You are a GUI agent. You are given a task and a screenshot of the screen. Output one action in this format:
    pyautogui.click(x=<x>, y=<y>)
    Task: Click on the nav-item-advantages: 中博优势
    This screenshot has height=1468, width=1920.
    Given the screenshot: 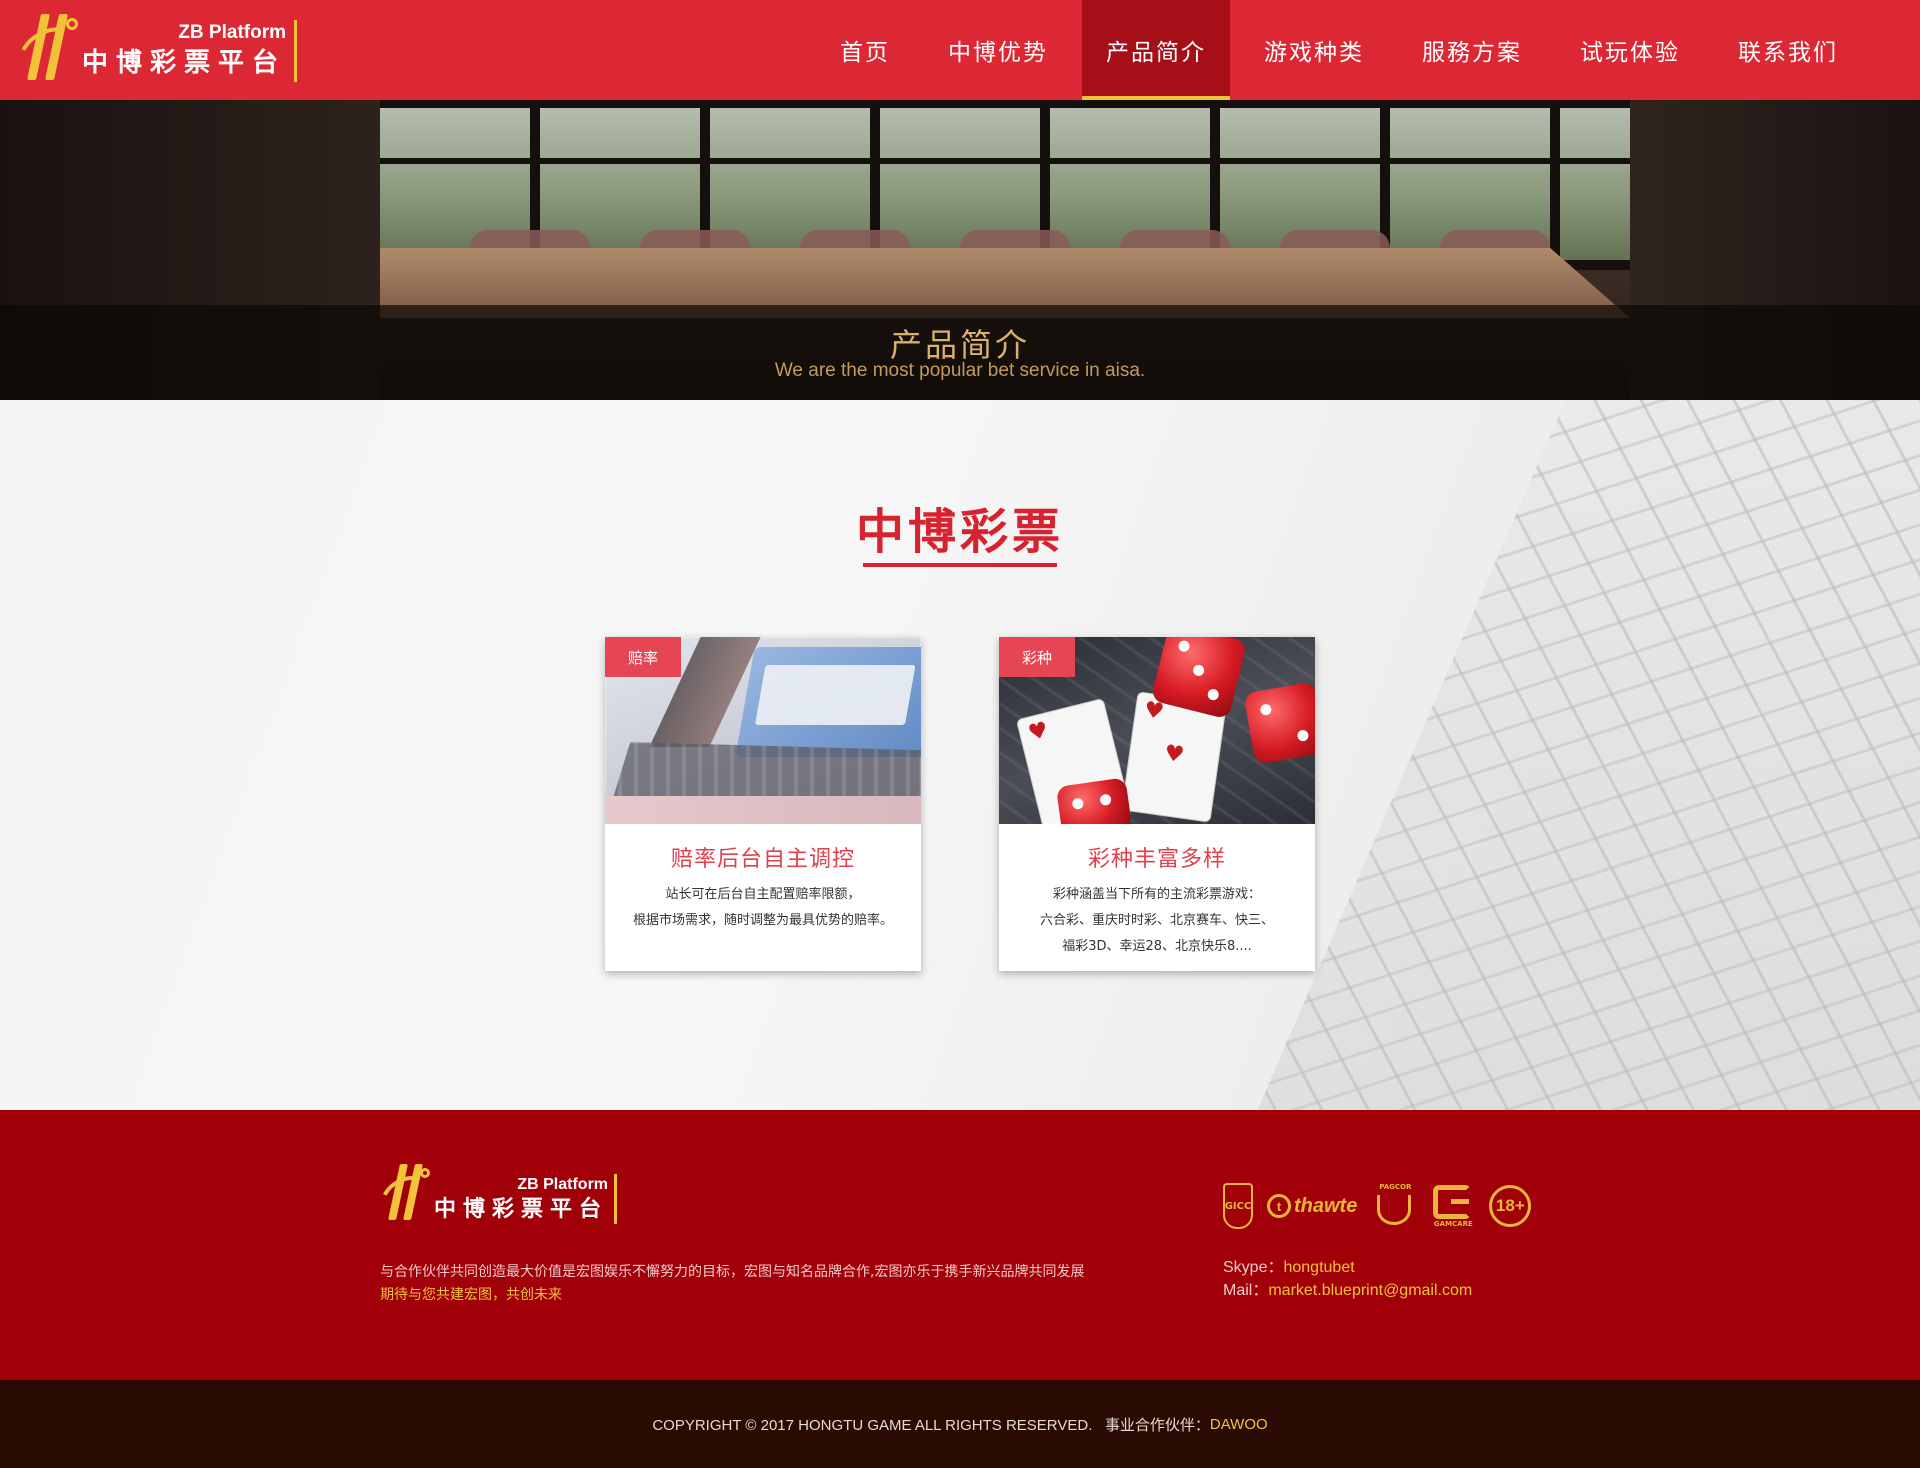 What is the action you would take?
    pyautogui.click(x=998, y=50)
    